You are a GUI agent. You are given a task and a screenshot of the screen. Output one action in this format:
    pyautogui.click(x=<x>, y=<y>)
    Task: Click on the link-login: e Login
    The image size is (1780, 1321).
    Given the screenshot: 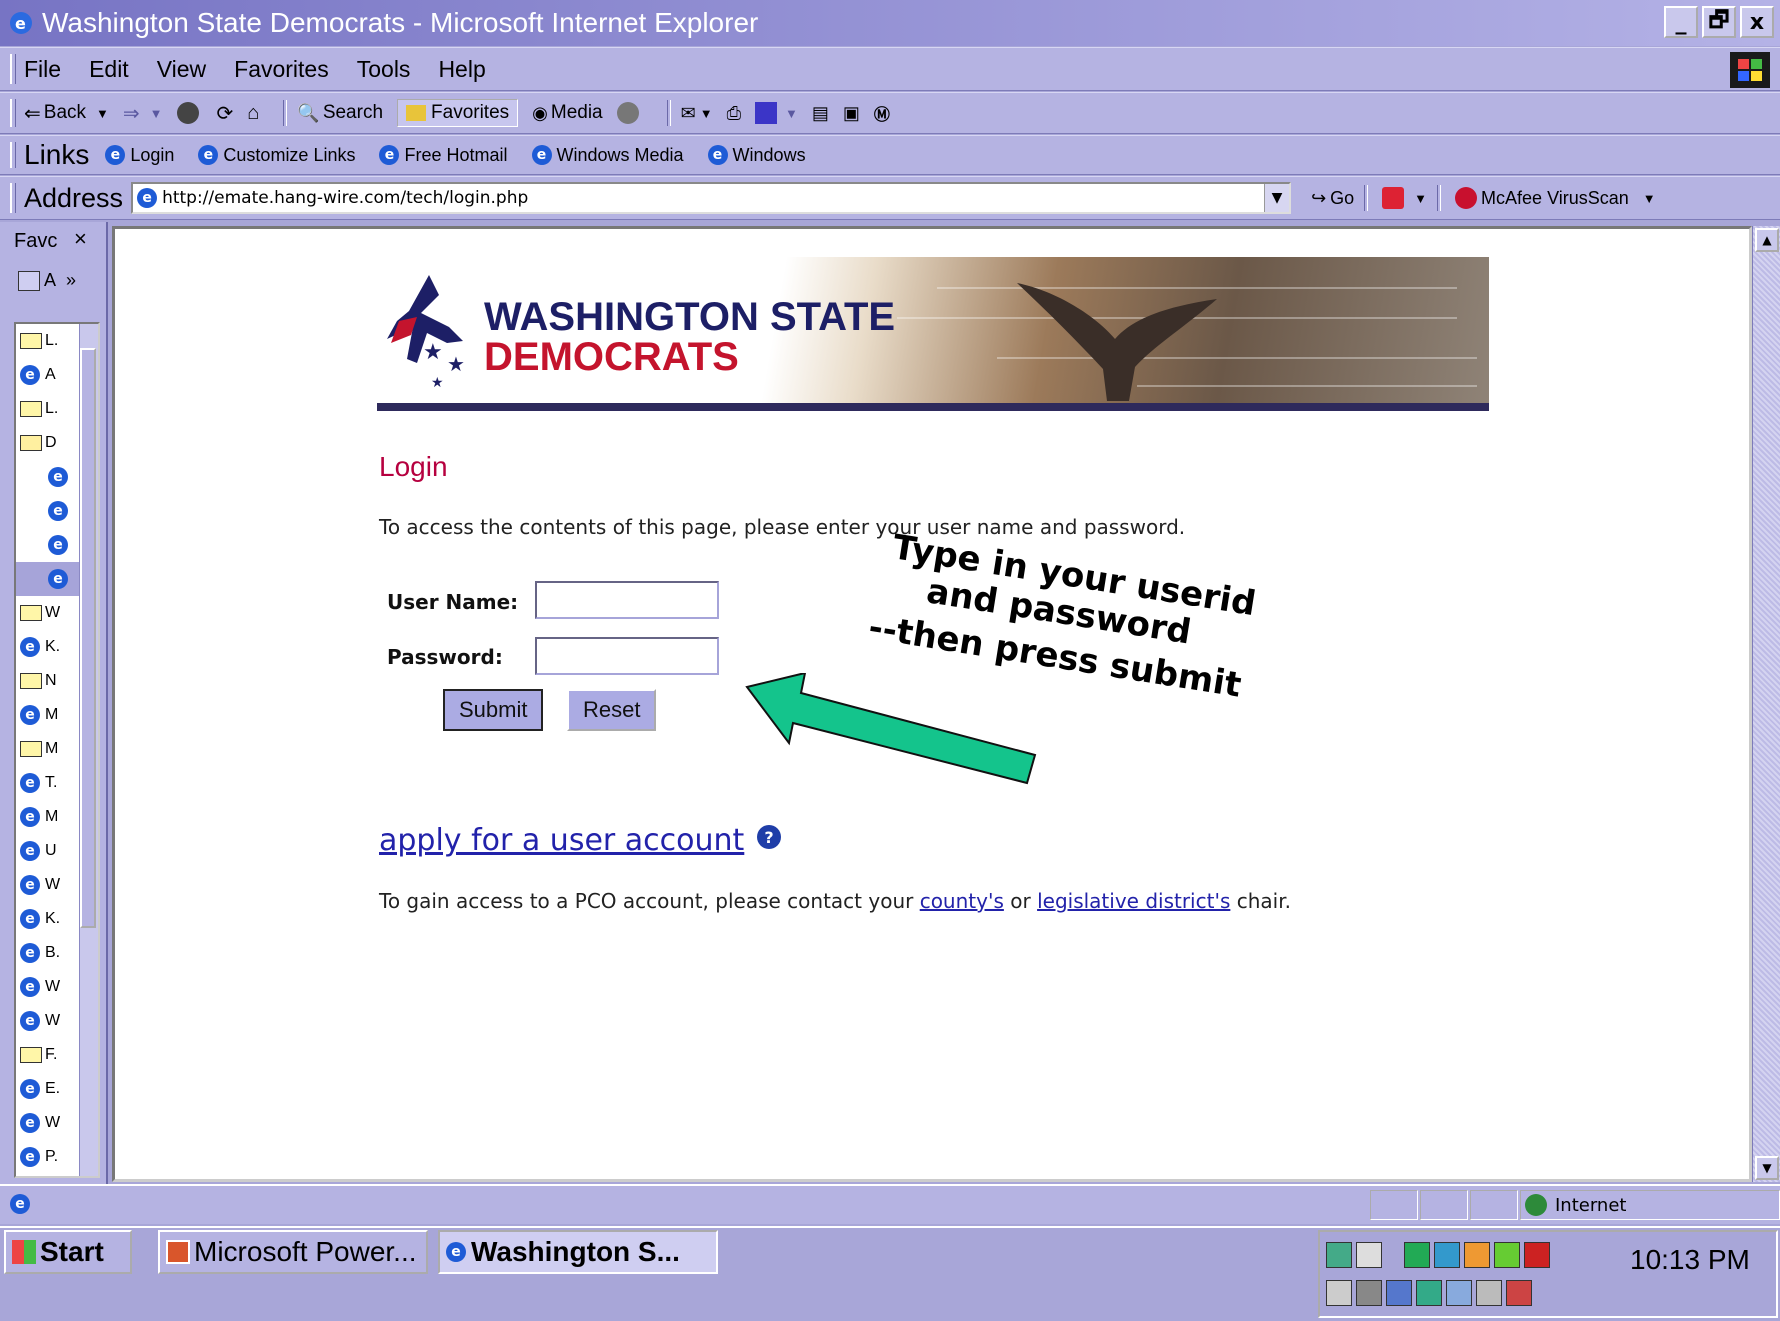 What is the action you would take?
    pyautogui.click(x=139, y=155)
    